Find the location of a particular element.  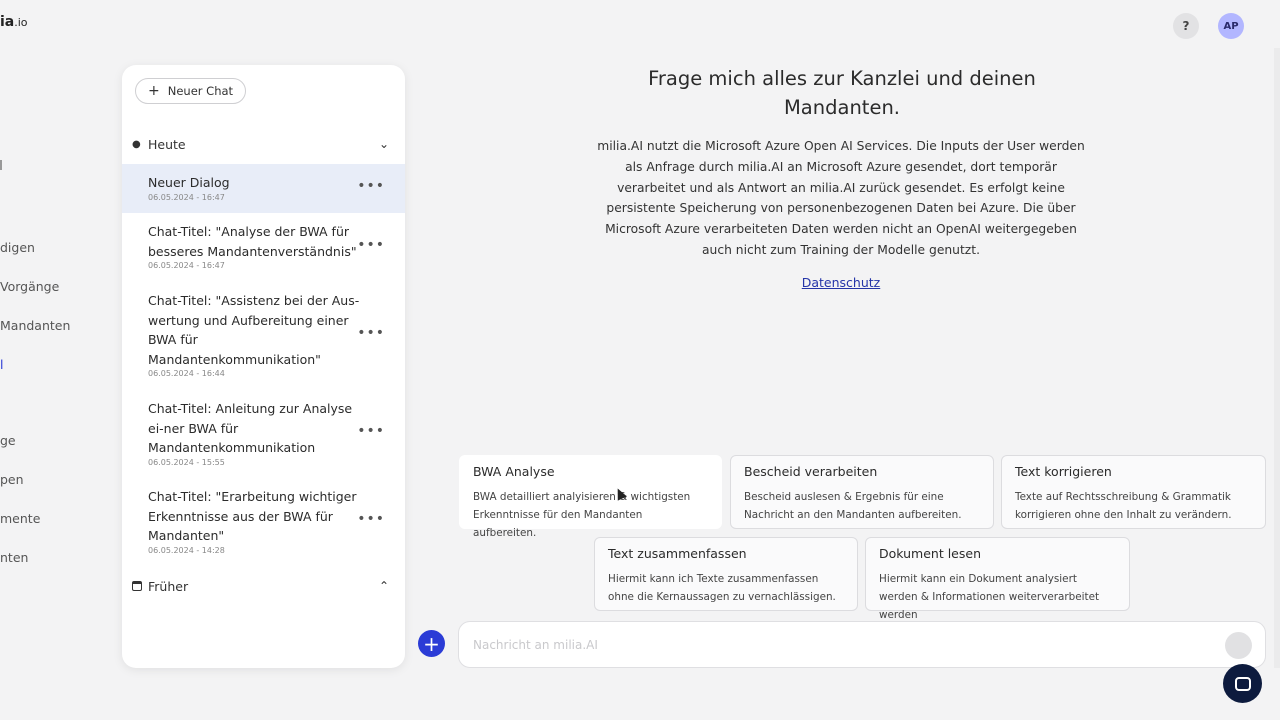

chat-date: 06.05.2024 - 16:44 is located at coordinates (186, 373).